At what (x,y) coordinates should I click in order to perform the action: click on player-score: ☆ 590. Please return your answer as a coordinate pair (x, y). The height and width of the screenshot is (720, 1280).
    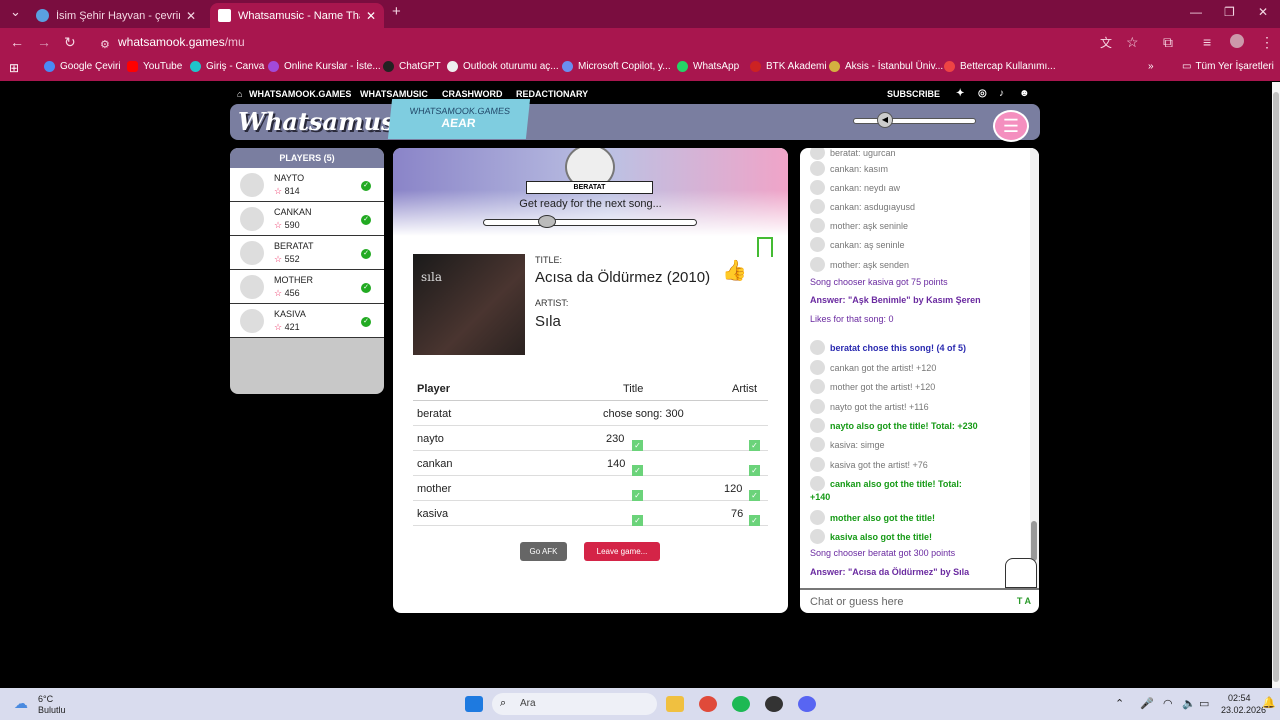
    Looking at the image, I should click on (287, 225).